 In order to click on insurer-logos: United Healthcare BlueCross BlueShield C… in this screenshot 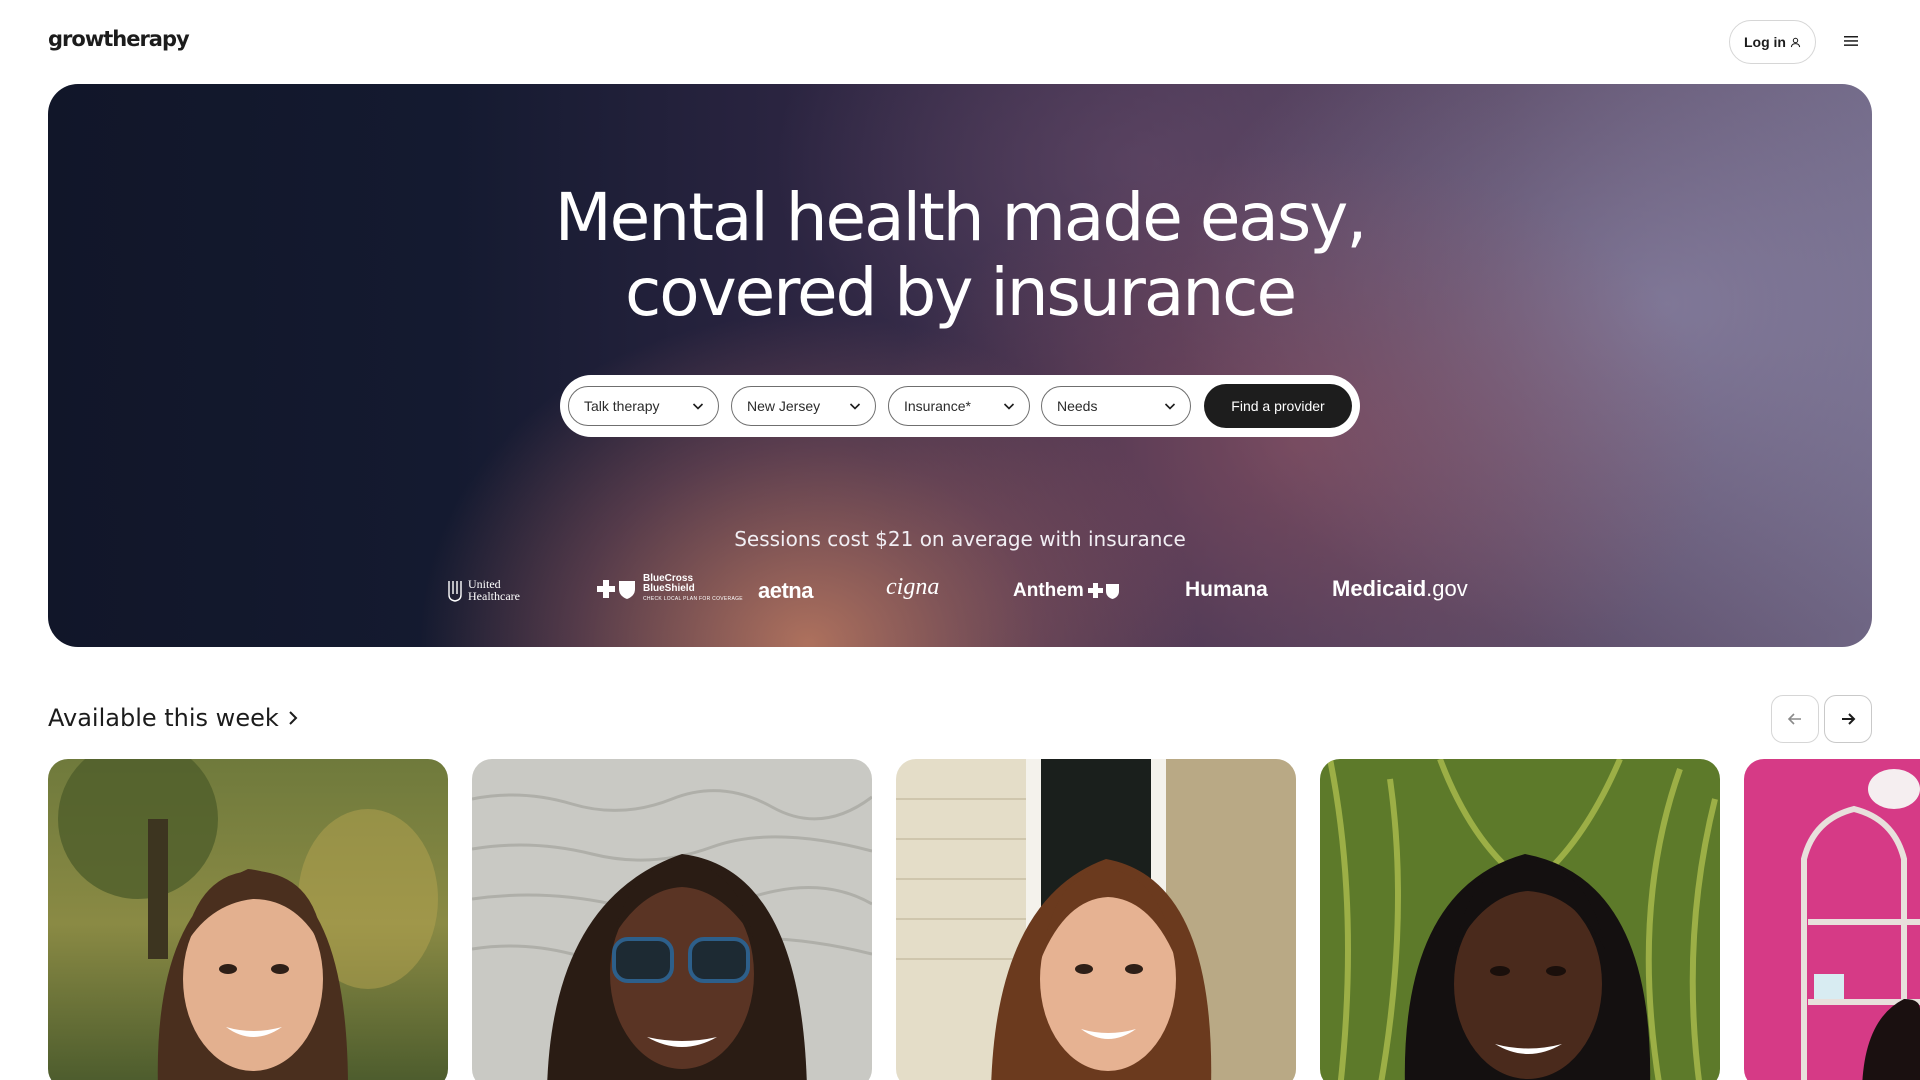, I will do `click(960, 594)`.